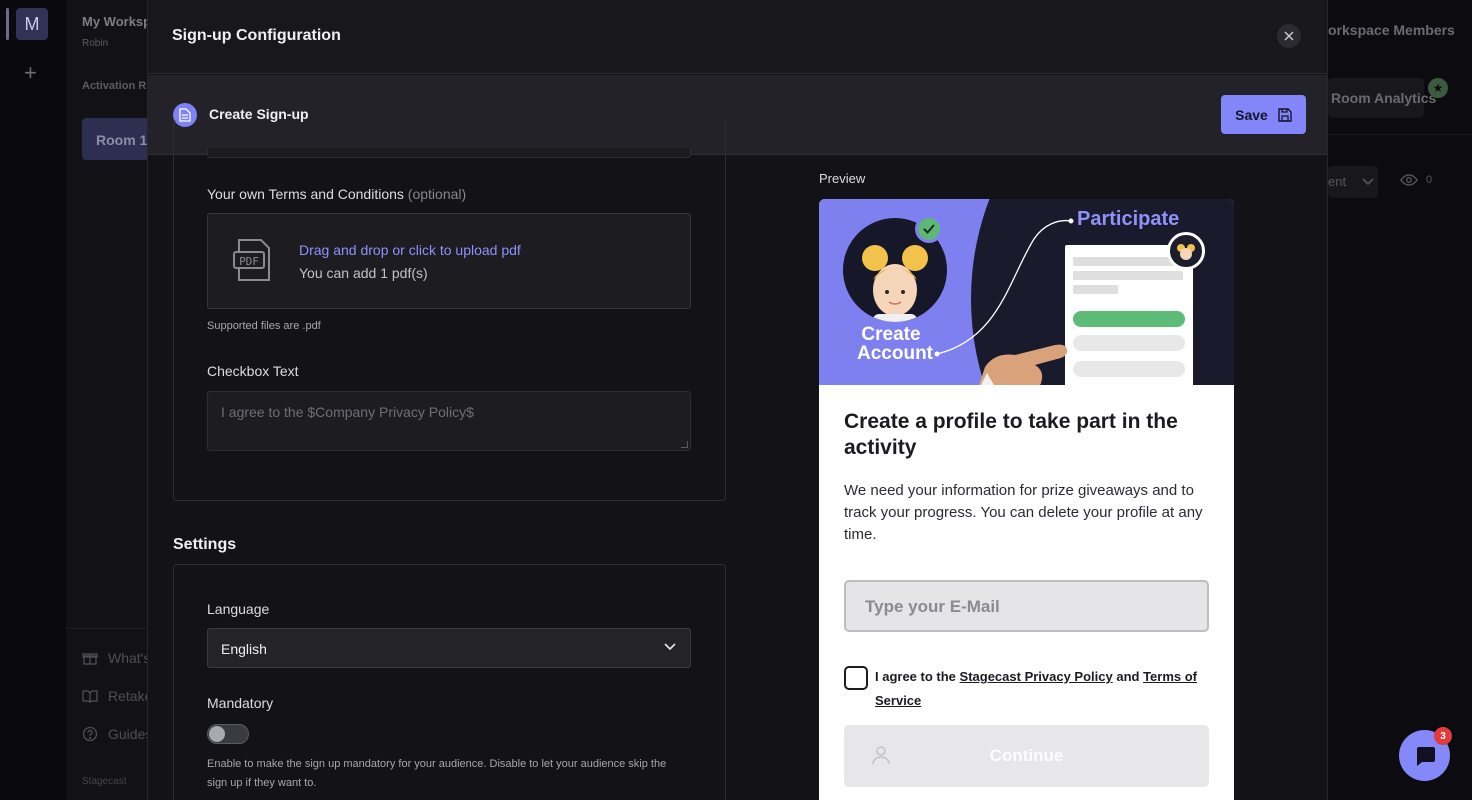 Image resolution: width=1472 pixels, height=800 pixels. What do you see at coordinates (1353, 182) in the screenshot?
I see `event-select: ent` at bounding box center [1353, 182].